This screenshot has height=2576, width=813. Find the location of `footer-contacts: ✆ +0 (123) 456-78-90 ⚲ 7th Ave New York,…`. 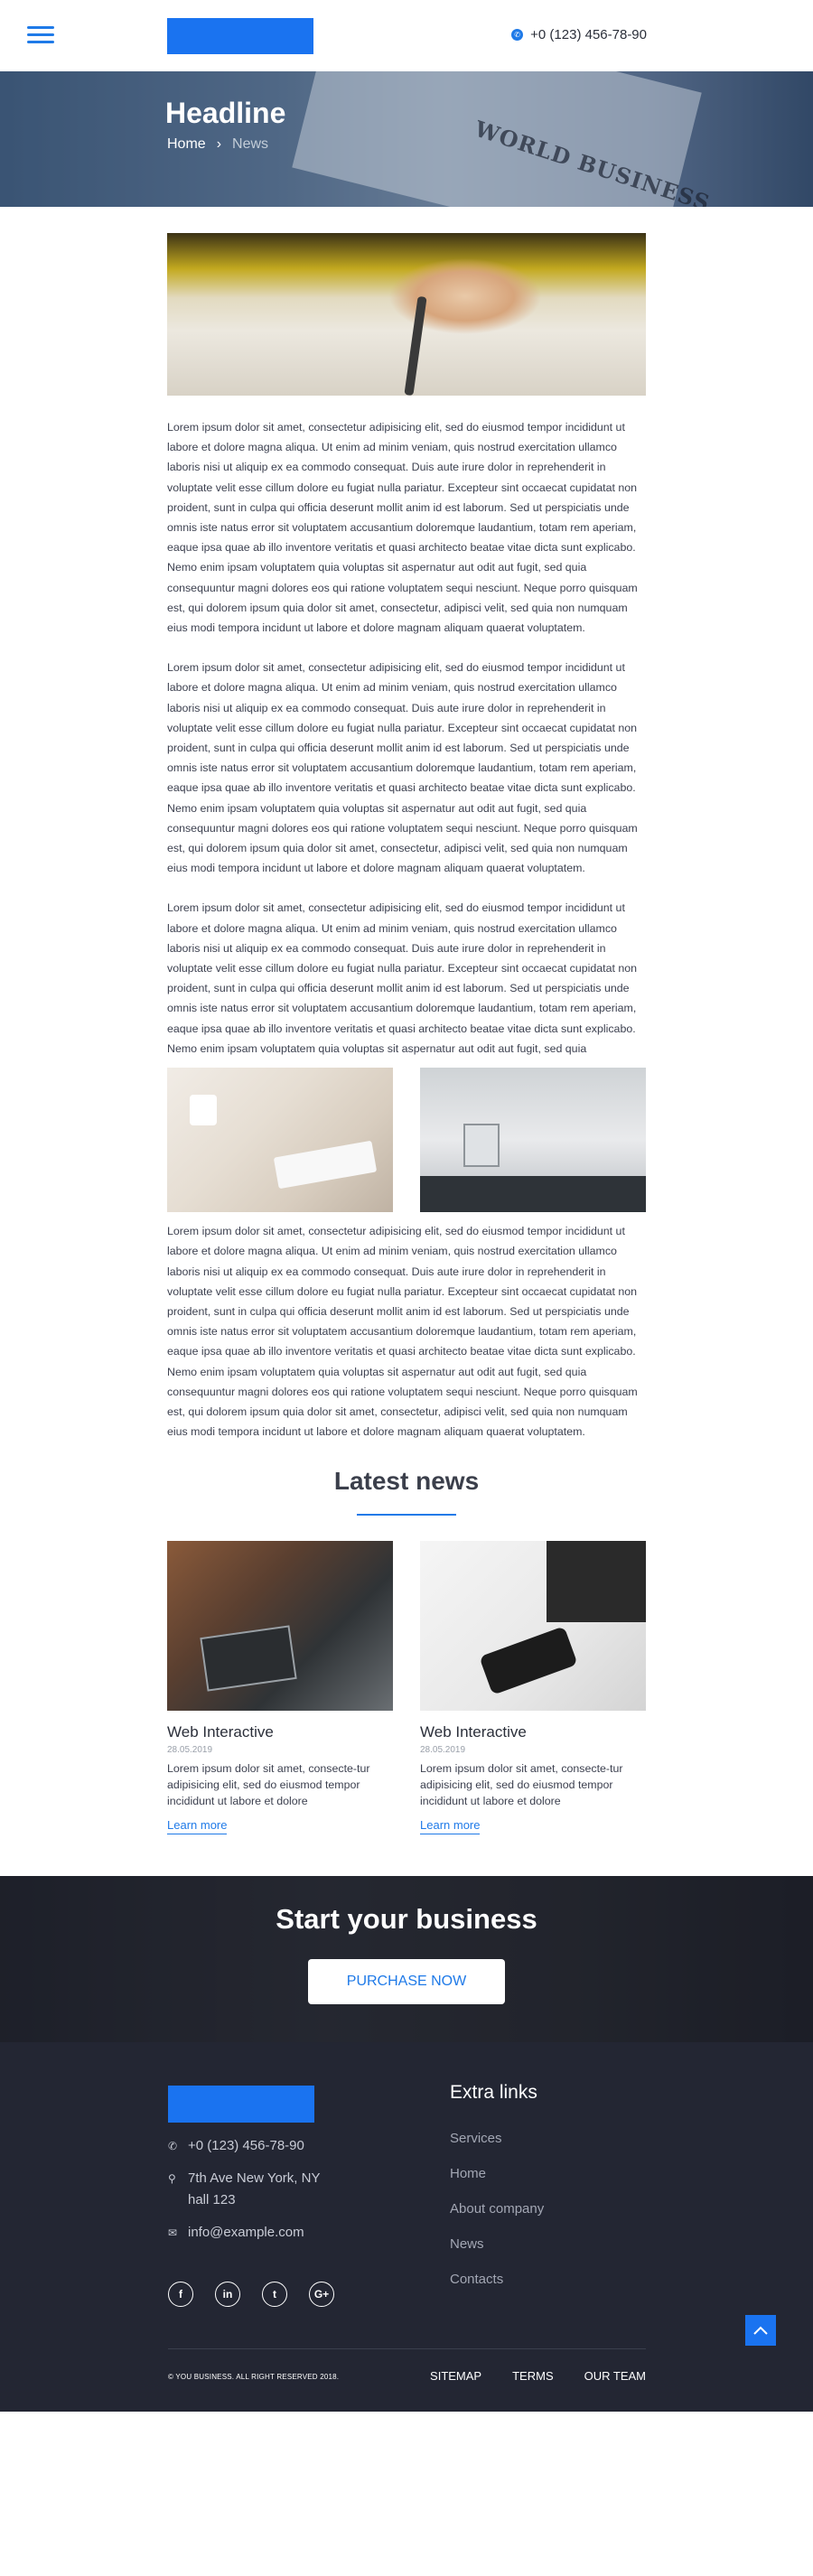

footer-contacts: ✆ +0 (123) 456-78-90 ⚲ 7th Ave New York,… is located at coordinates (281, 2189).